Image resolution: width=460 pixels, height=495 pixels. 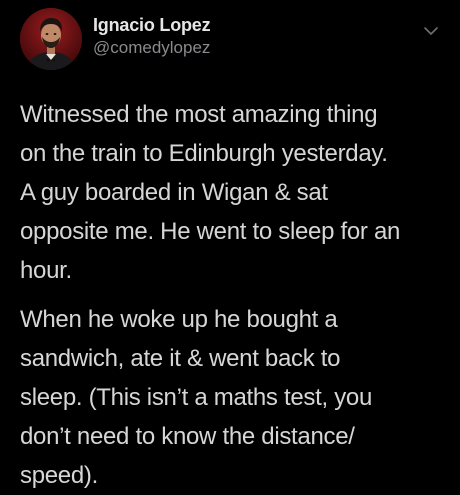 I want to click on avatar, so click(x=51, y=39).